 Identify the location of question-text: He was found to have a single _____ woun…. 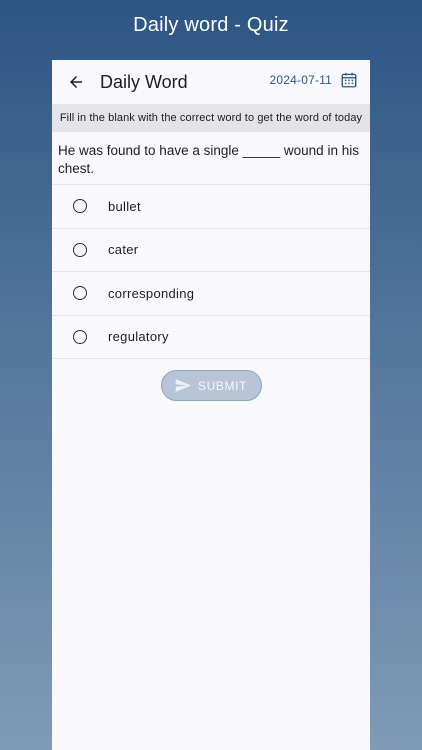
(211, 158).